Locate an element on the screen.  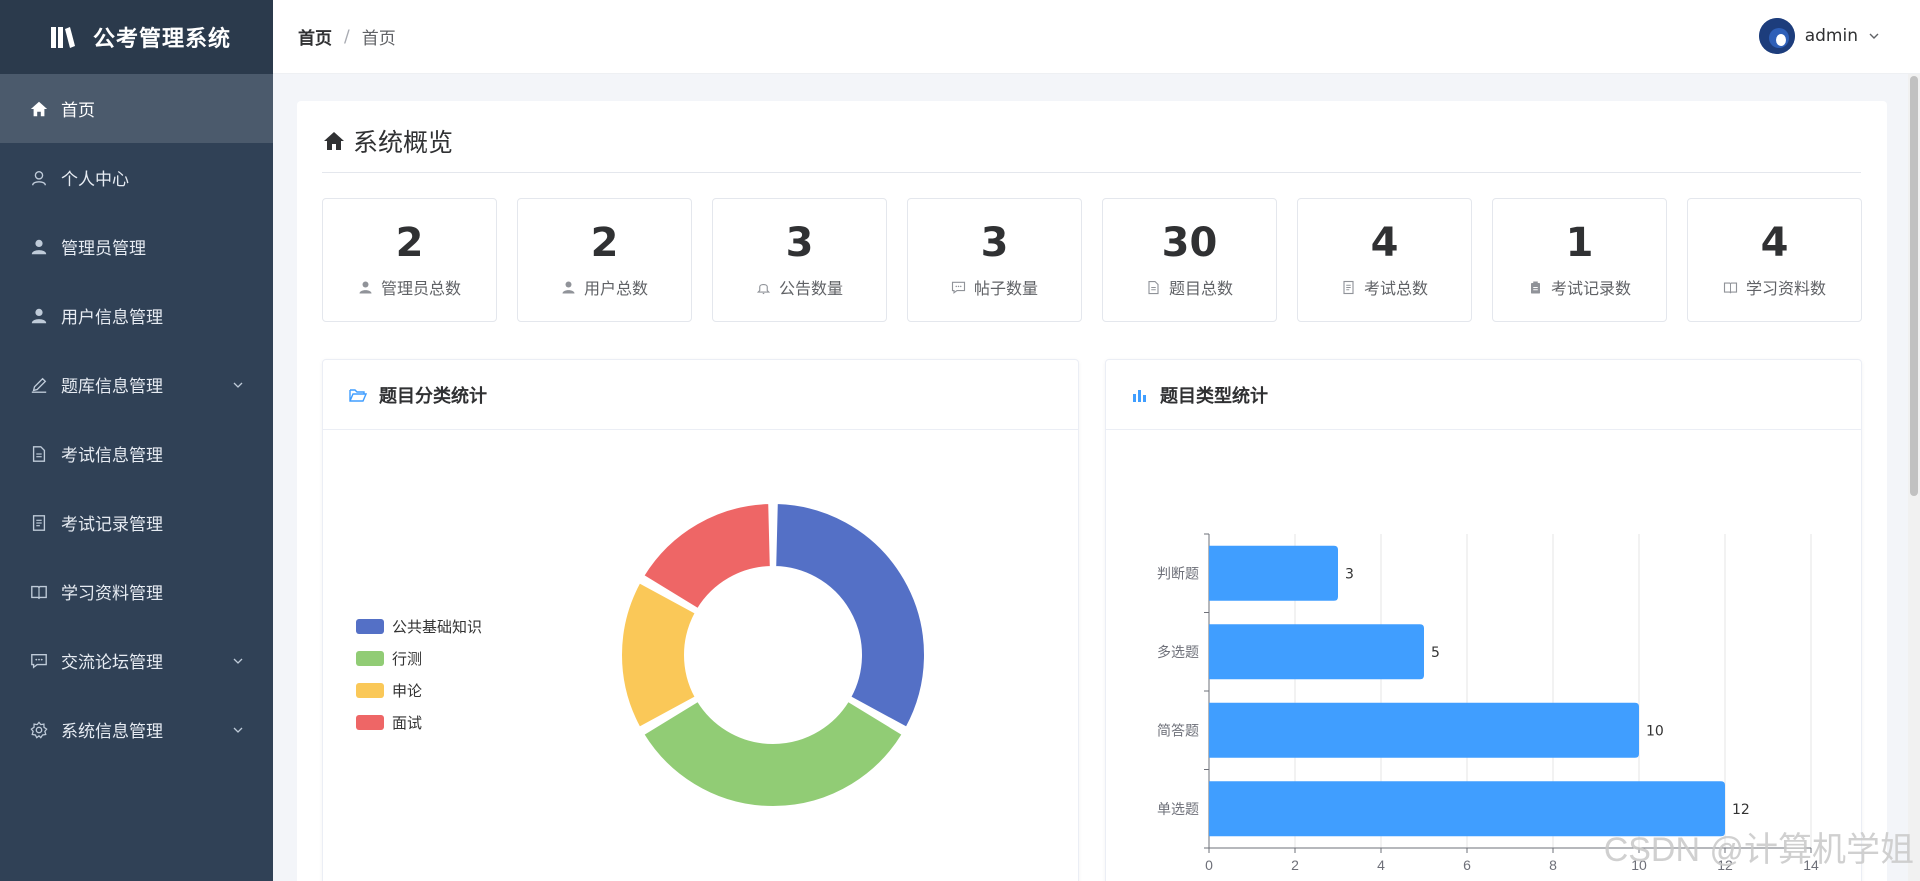
breadcrumb-home-link: 首页 is located at coordinates (315, 36).